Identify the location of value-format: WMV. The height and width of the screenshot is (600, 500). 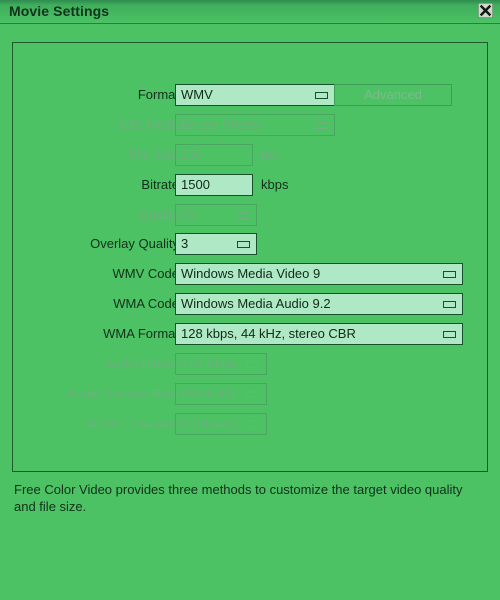
(197, 94).